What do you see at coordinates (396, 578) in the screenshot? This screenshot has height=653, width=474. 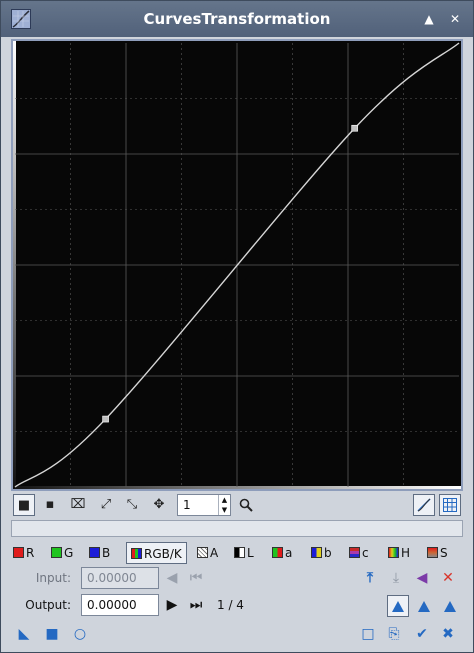 I see `restore-point-icon: ⤓` at bounding box center [396, 578].